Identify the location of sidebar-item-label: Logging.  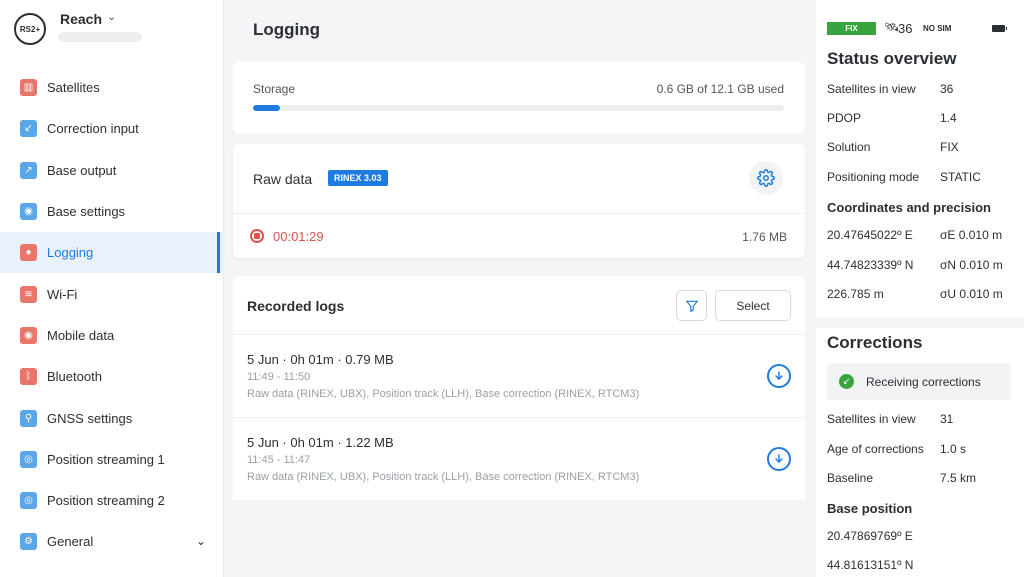
(70, 253).